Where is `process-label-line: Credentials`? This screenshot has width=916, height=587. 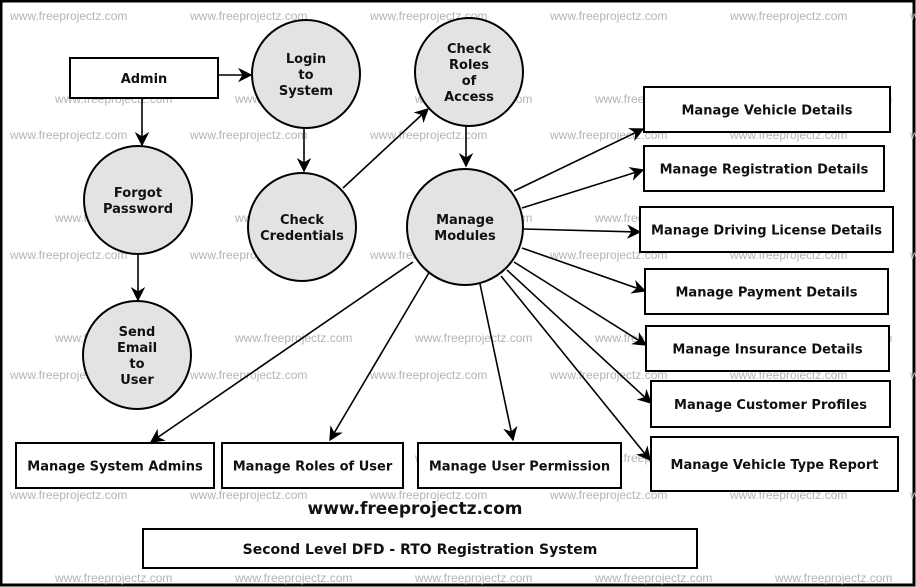
process-label-line: Credentials is located at coordinates (302, 236).